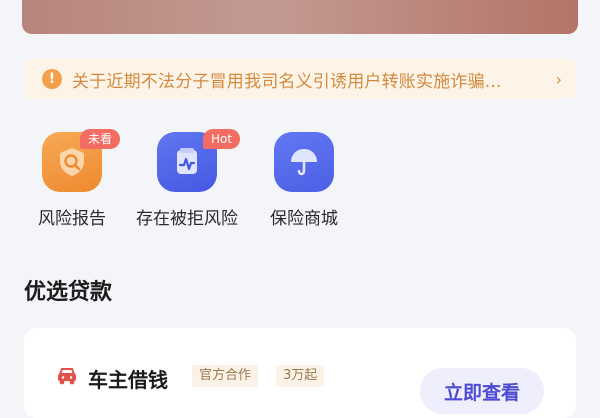 Image resolution: width=600 pixels, height=418 pixels. Describe the element at coordinates (100, 139) in the screenshot. I see `unseen-badge: 未看` at that location.